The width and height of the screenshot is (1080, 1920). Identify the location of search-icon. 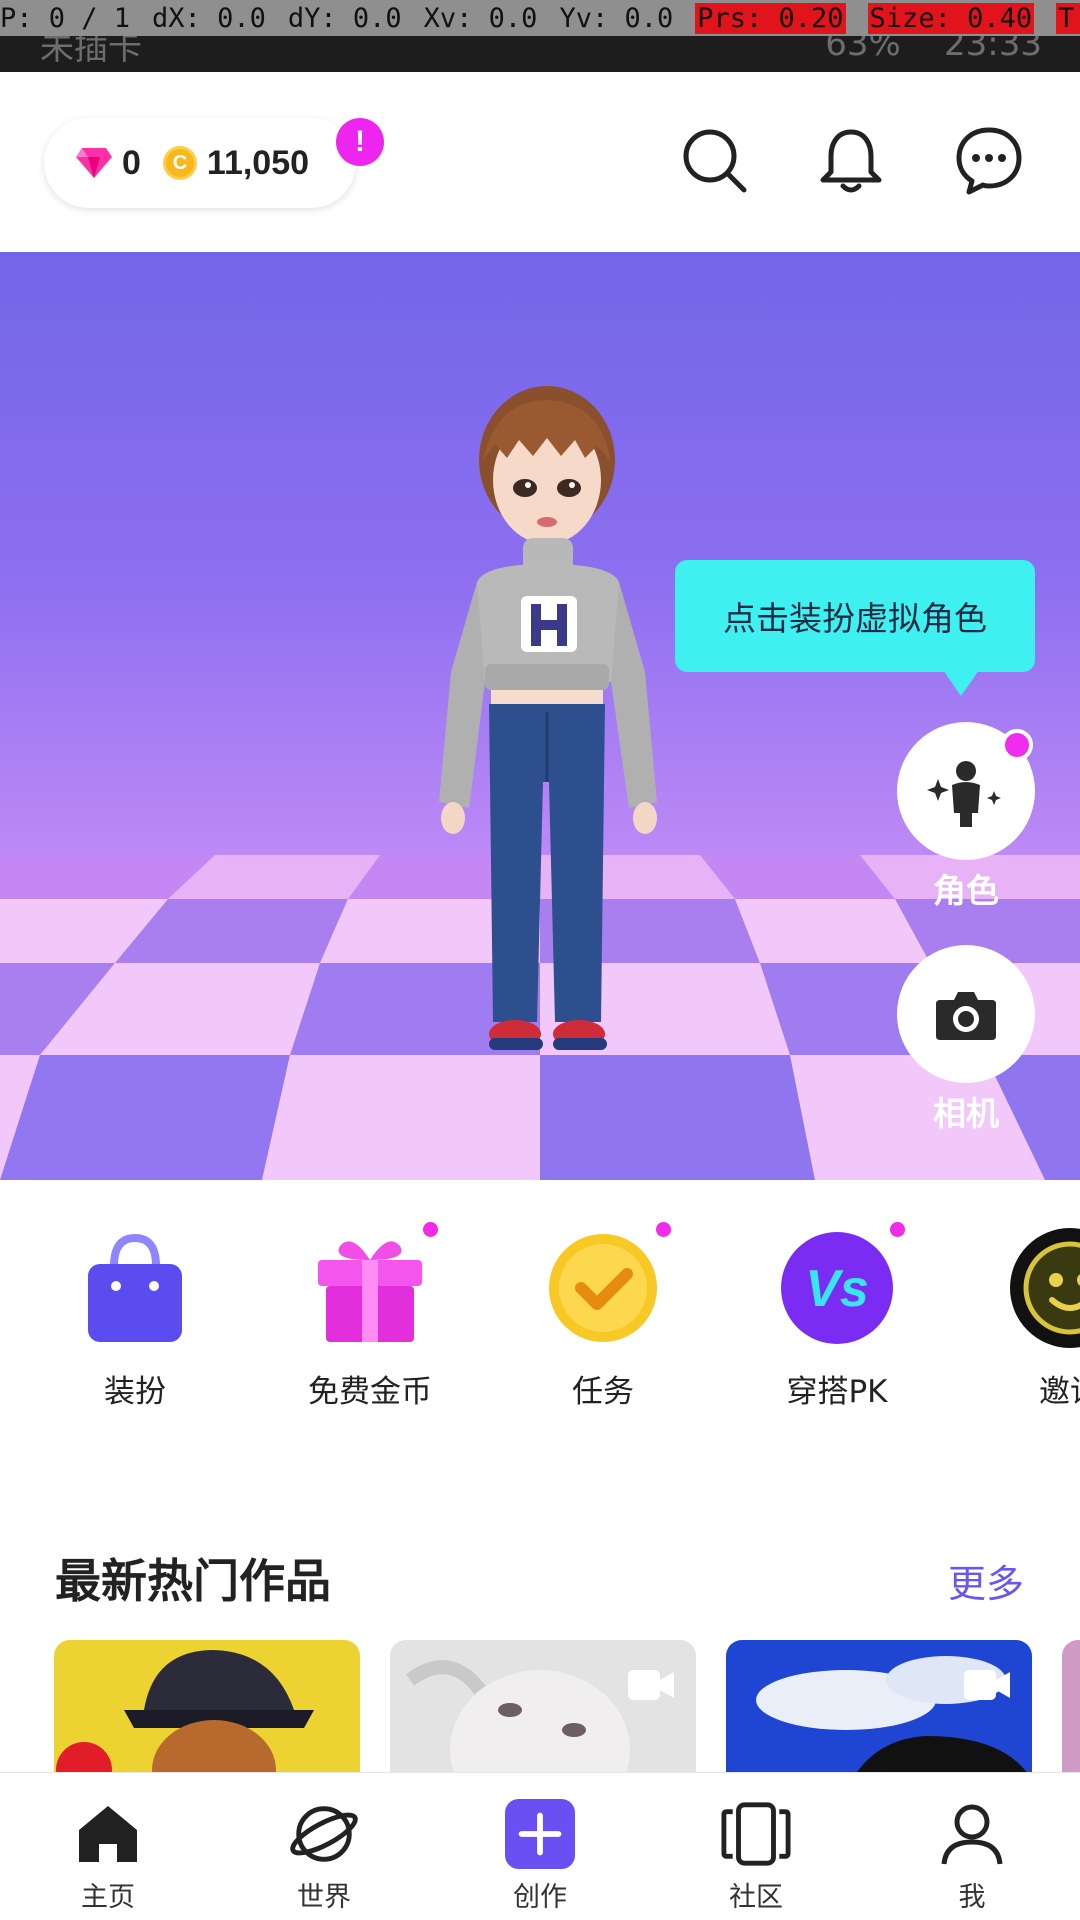
(714, 160).